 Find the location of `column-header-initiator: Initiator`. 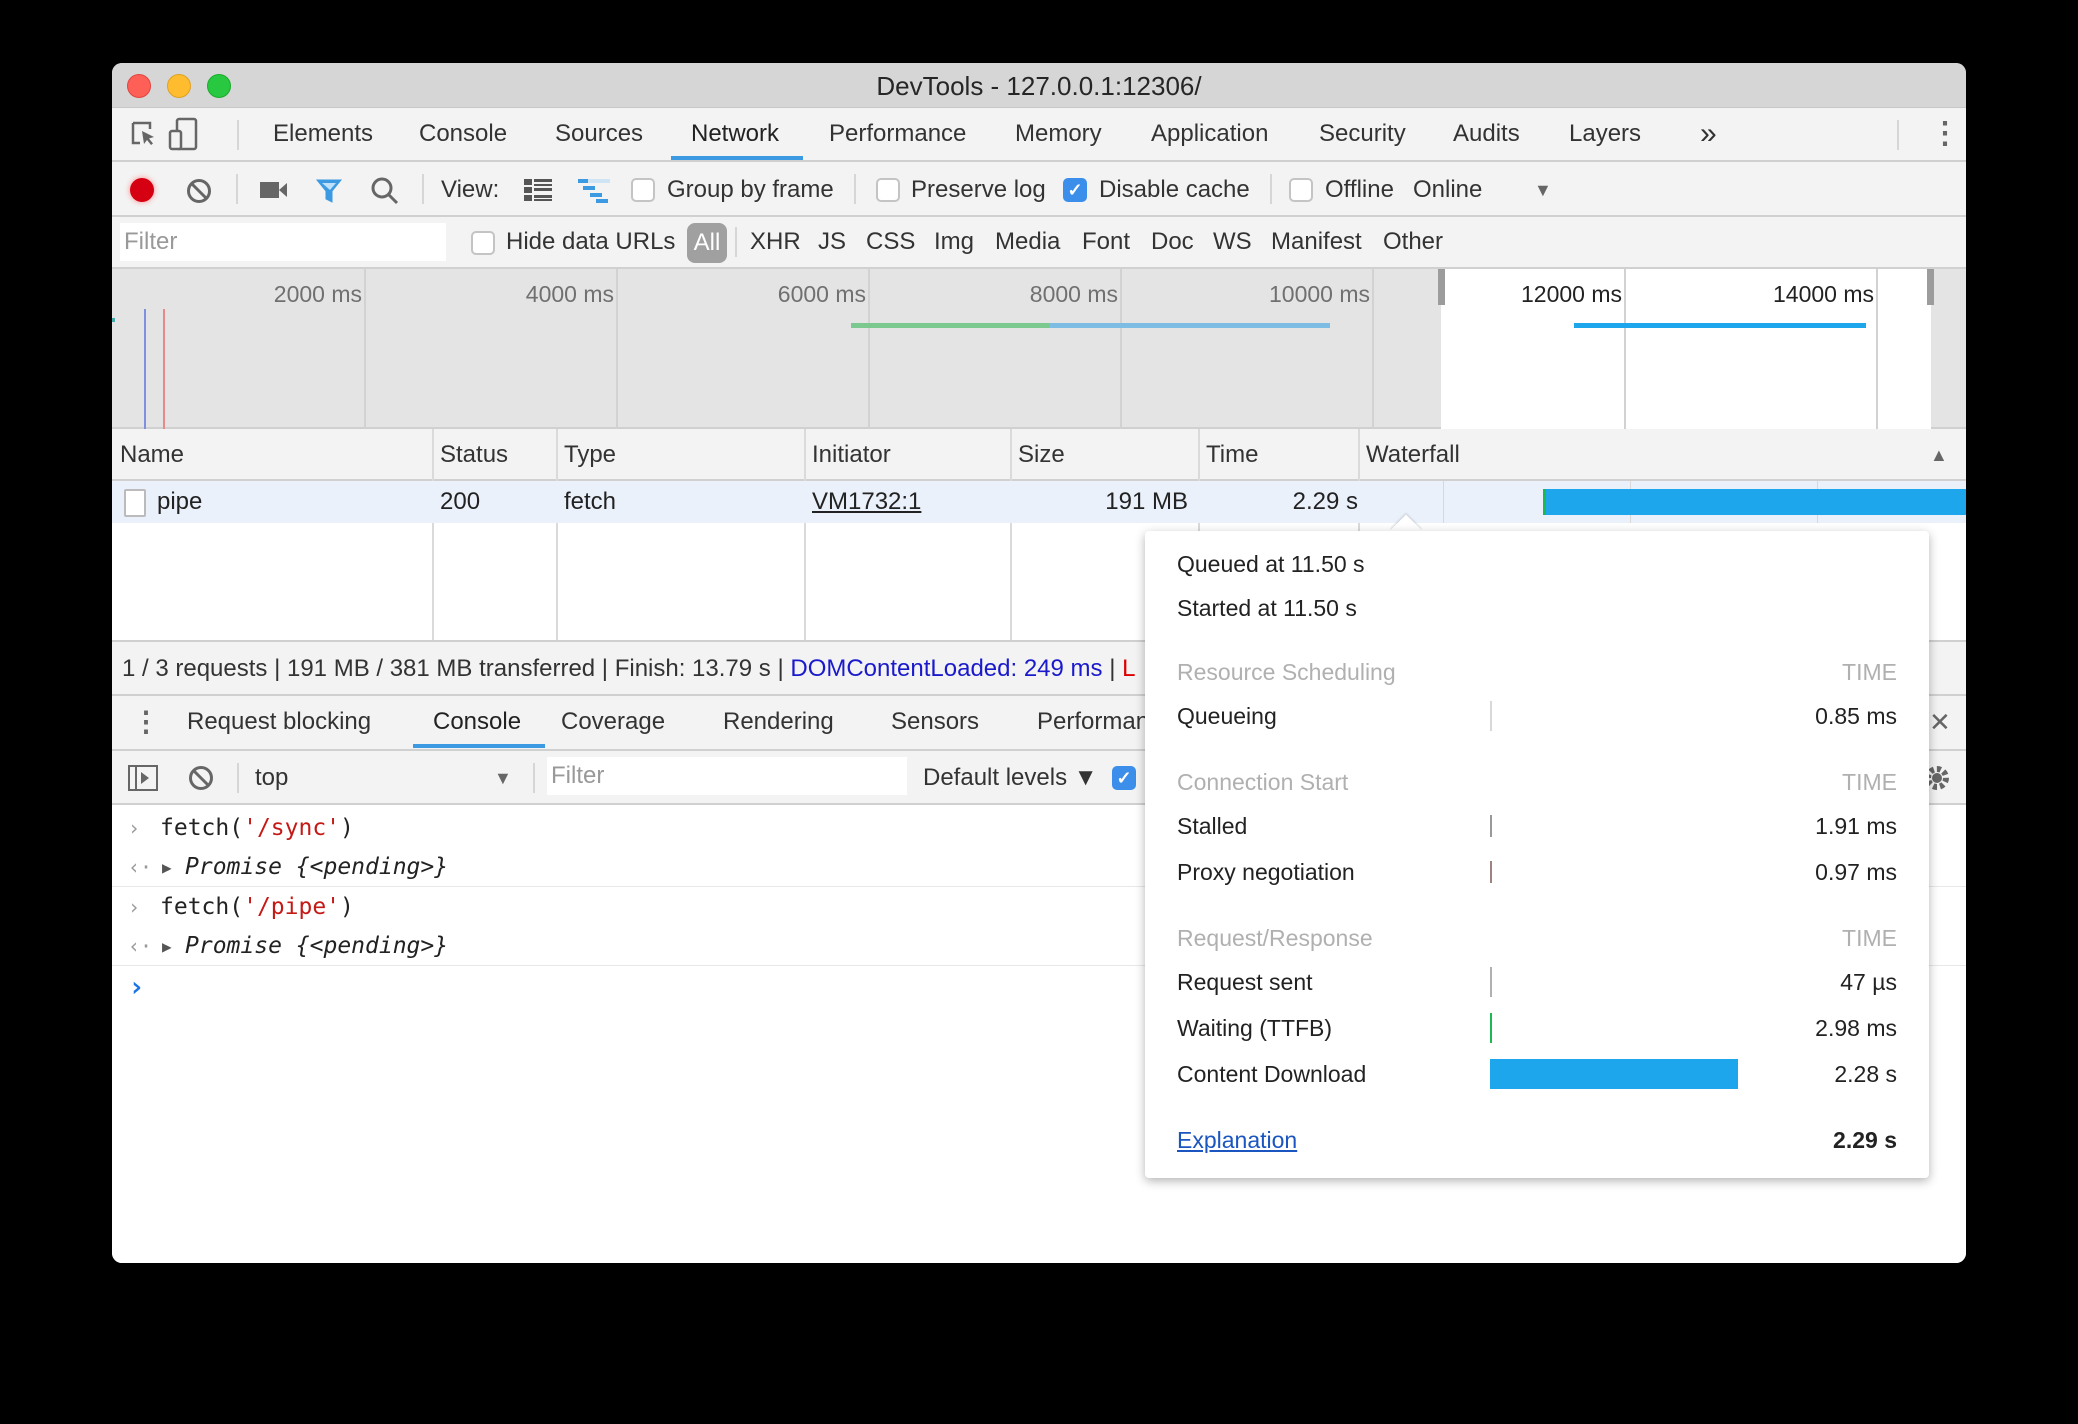

column-header-initiator: Initiator is located at coordinates (847, 455).